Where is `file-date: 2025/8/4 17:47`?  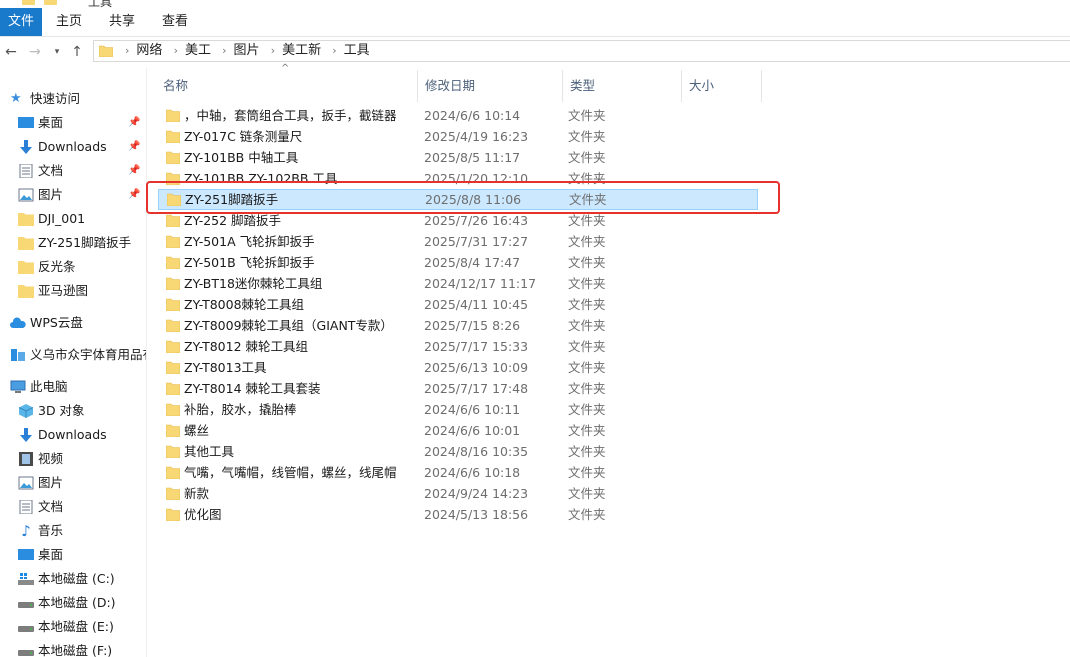
file-date: 2025/8/4 17:47 is located at coordinates (472, 262).